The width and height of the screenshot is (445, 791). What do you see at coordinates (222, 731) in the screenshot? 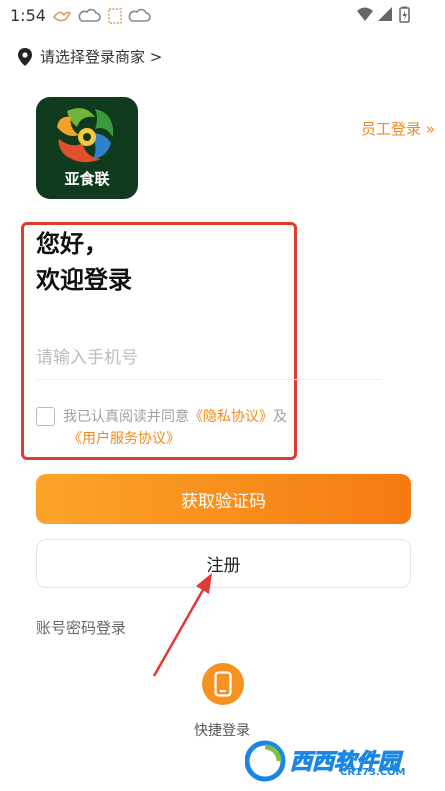
I see `quick-login-label: 快捷登录` at bounding box center [222, 731].